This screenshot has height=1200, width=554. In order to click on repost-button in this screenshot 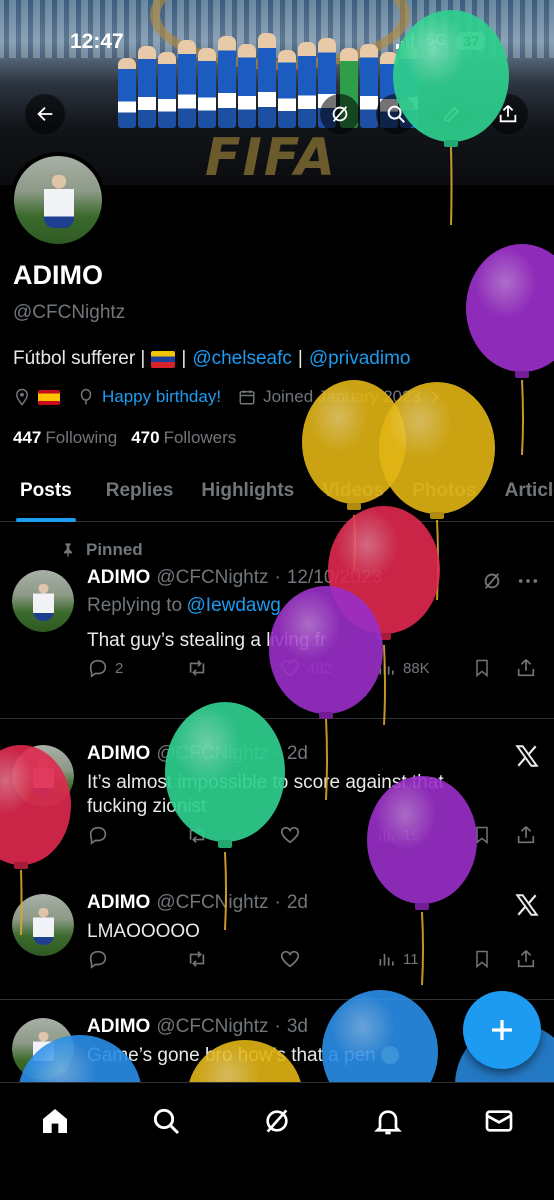, I will do `click(197, 668)`.